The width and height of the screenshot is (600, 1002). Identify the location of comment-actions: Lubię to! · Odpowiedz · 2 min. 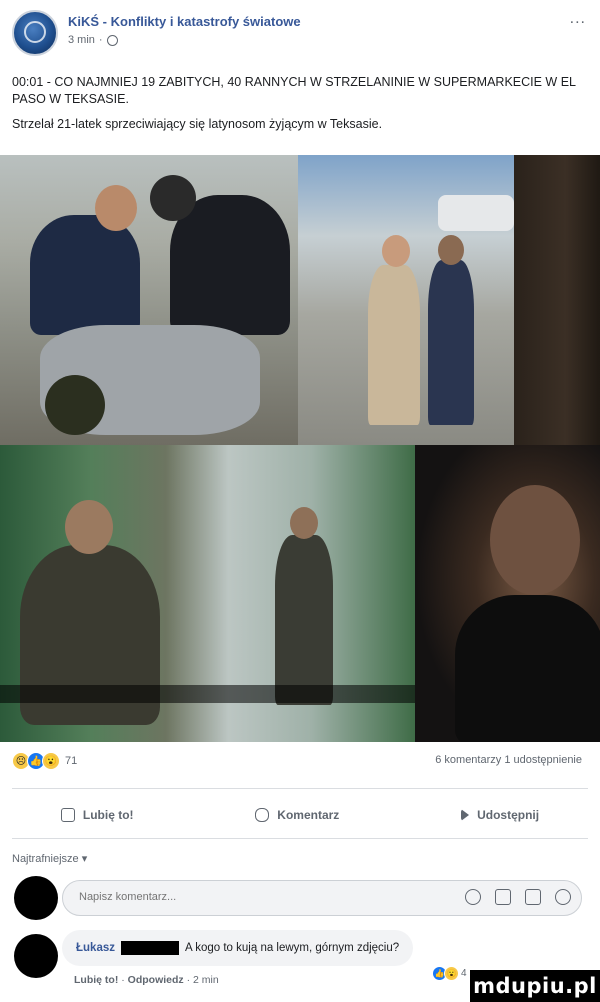
(146, 980).